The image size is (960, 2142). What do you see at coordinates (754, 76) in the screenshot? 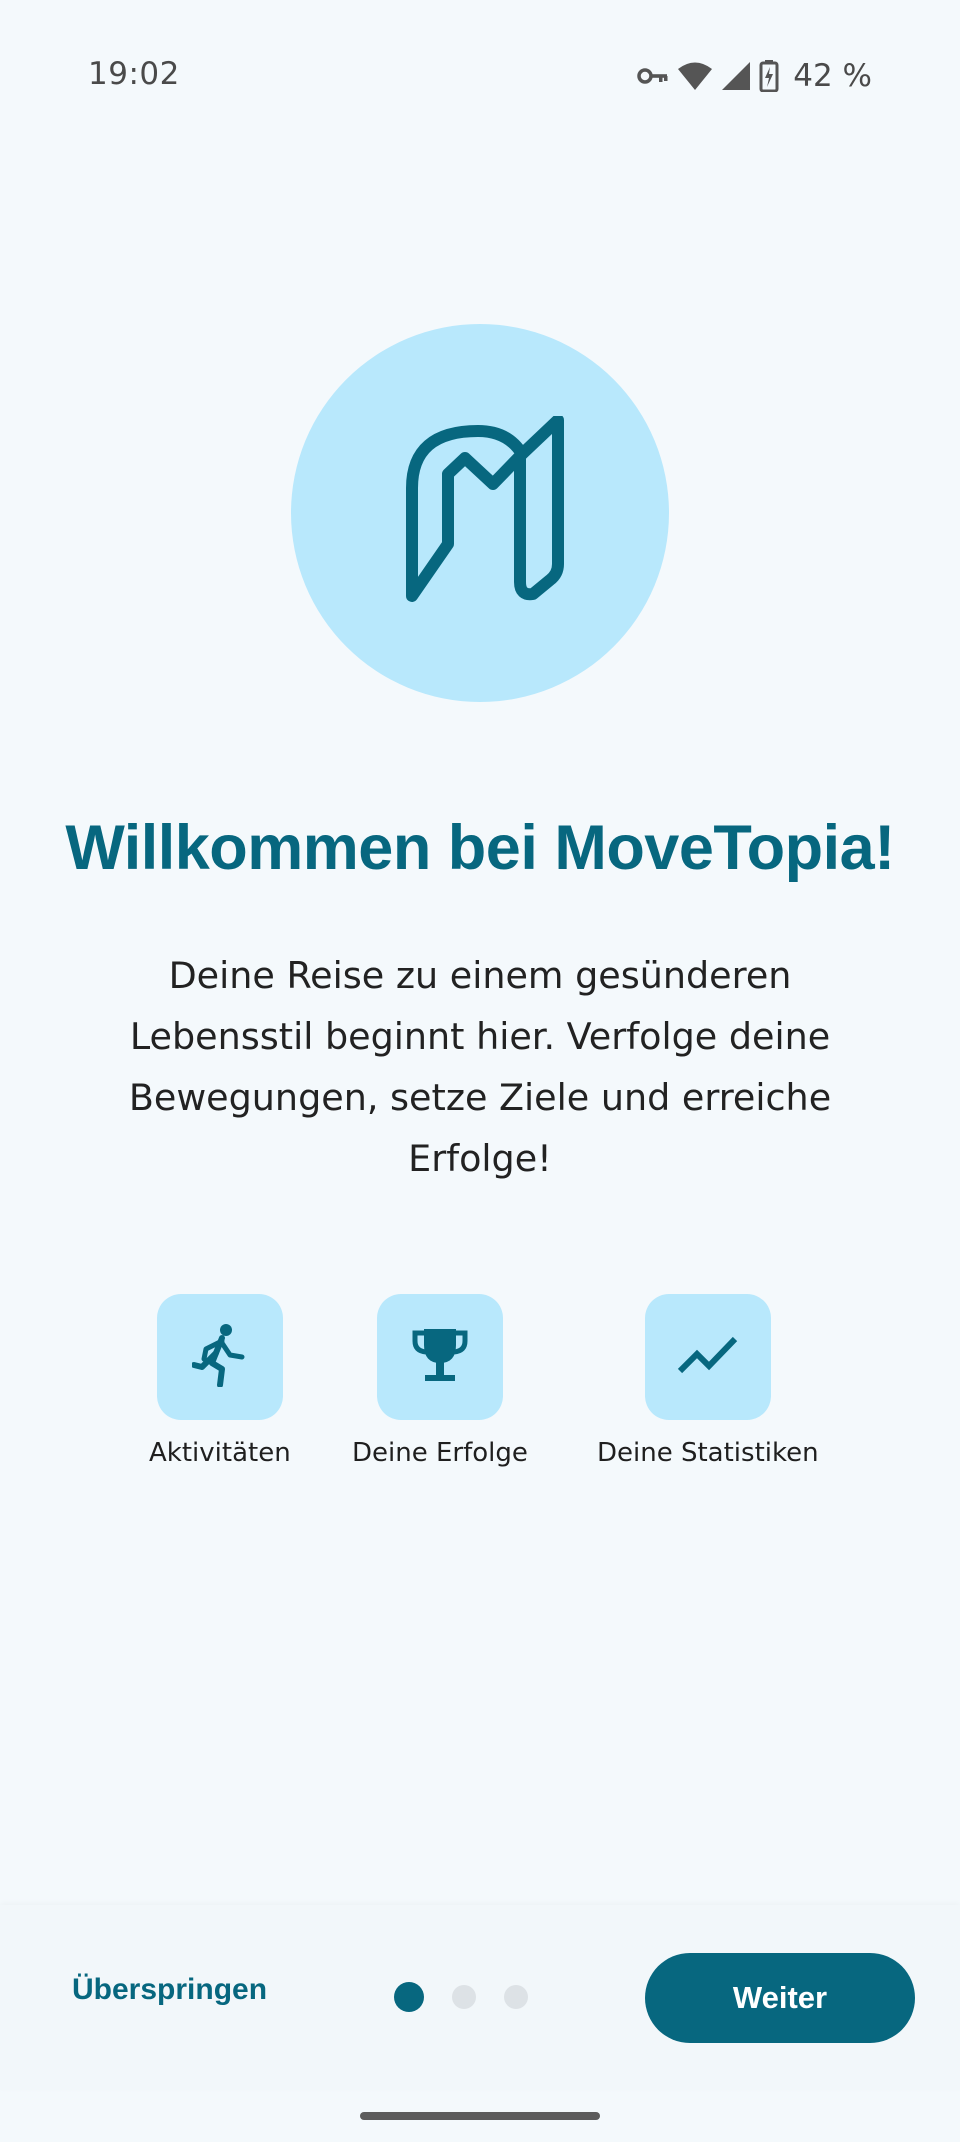
I see `status-icons: 42 %` at bounding box center [754, 76].